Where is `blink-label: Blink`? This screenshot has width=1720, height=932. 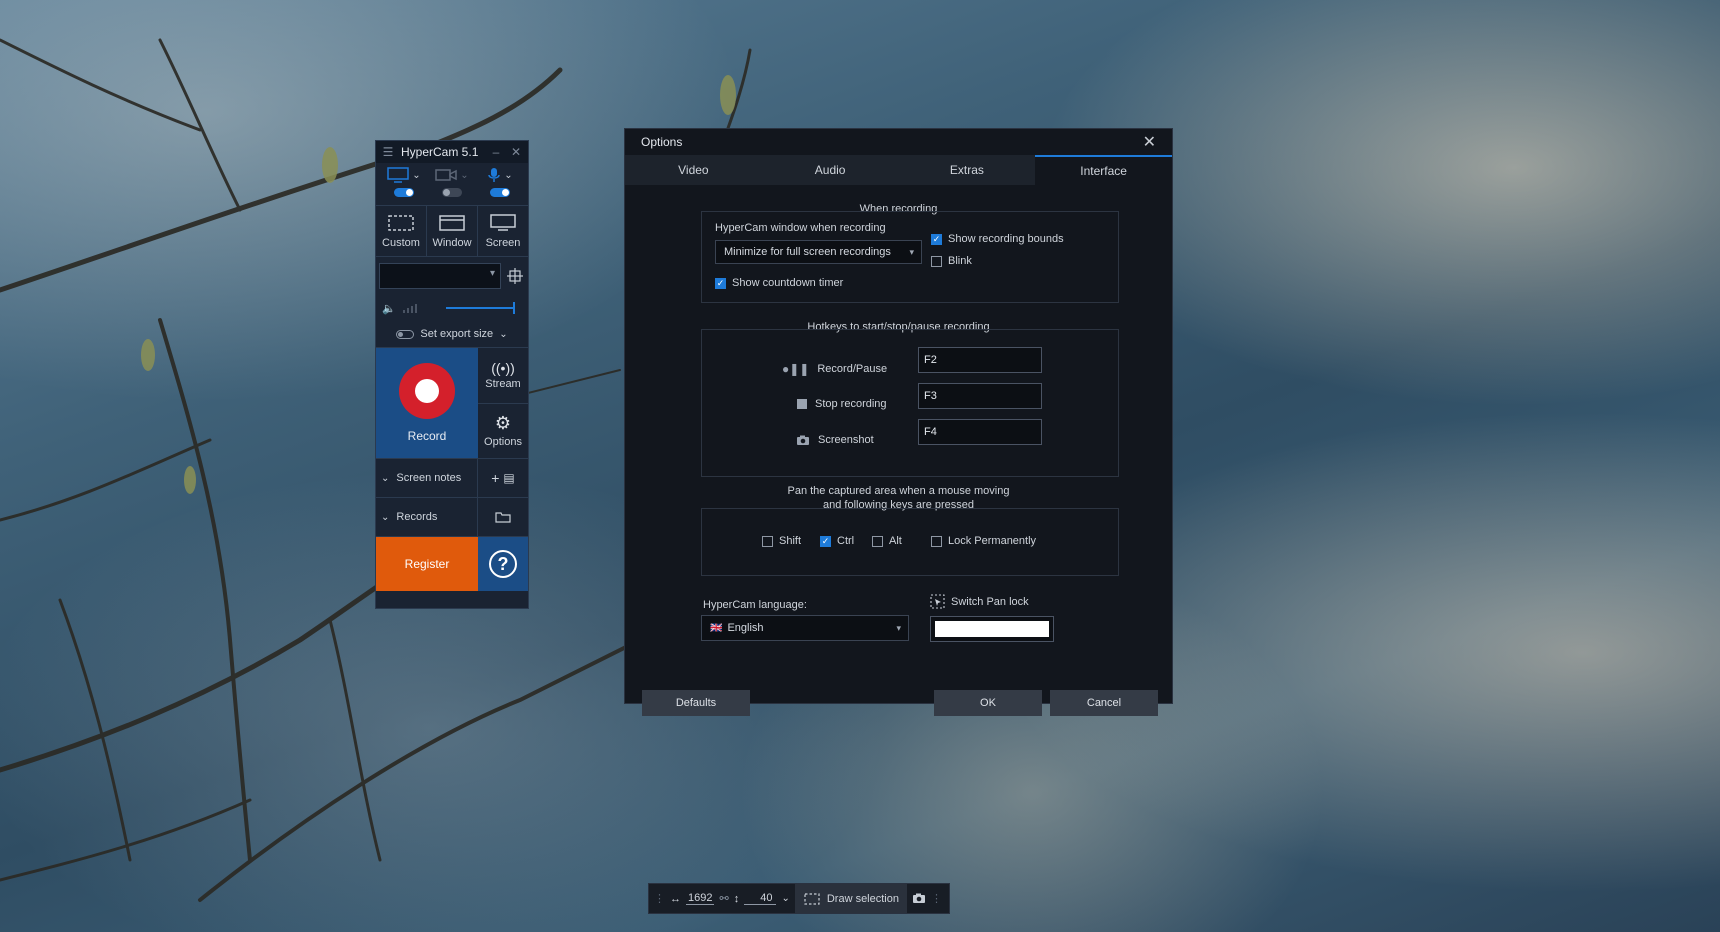 blink-label: Blink is located at coordinates (960, 261).